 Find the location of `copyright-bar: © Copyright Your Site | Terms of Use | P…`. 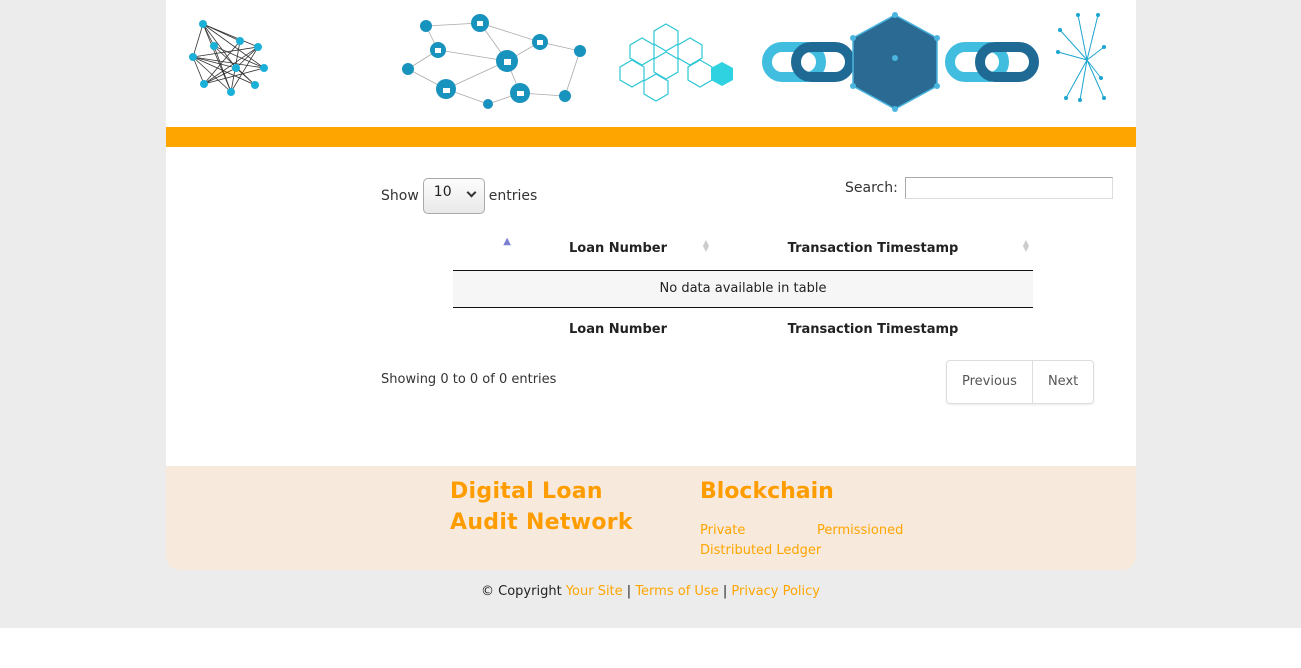

copyright-bar: © Copyright Your Site | Terms of Use | P… is located at coordinates (650, 591).